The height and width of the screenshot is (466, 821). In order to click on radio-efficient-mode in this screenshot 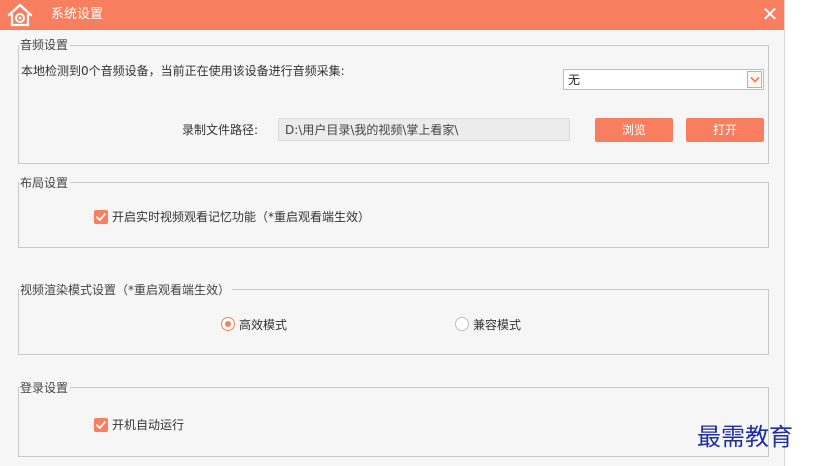, I will do `click(228, 324)`.